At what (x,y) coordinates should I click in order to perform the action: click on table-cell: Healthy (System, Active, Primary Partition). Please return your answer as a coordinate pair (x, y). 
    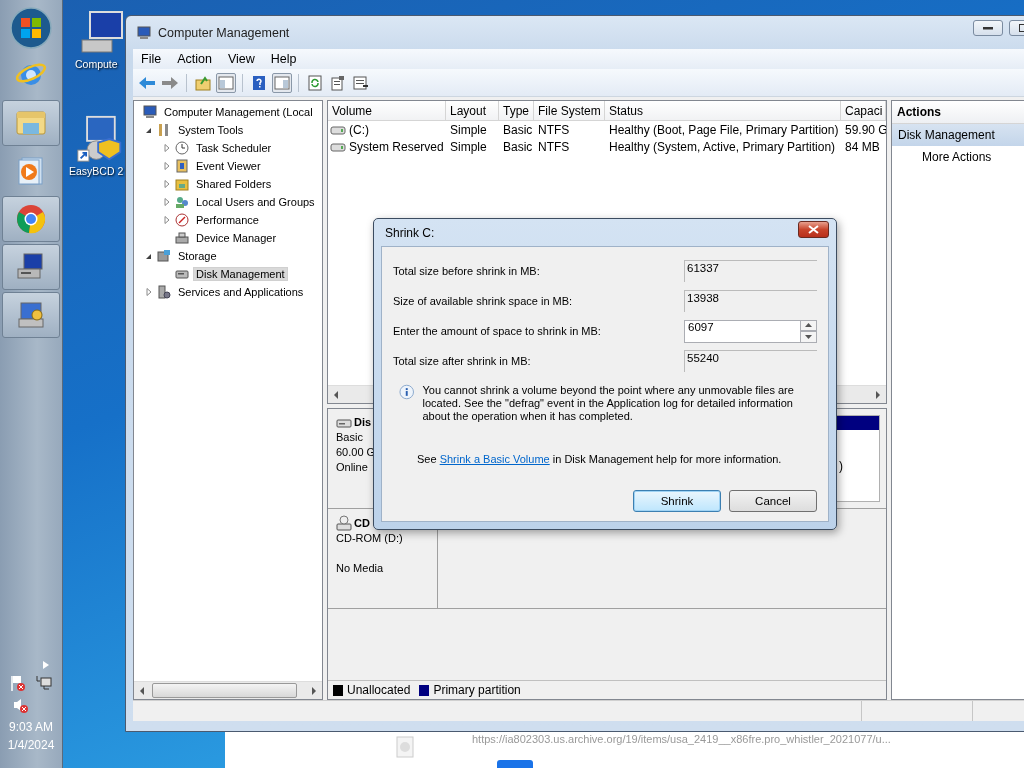
    Looking at the image, I should click on (723, 146).